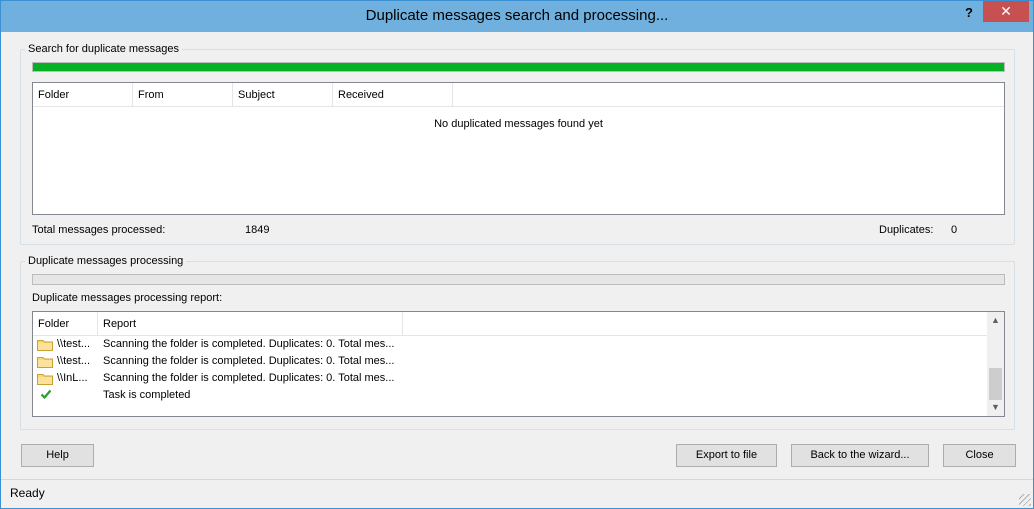 The width and height of the screenshot is (1034, 509). What do you see at coordinates (954, 230) in the screenshot?
I see `duplicates-count-value: 0` at bounding box center [954, 230].